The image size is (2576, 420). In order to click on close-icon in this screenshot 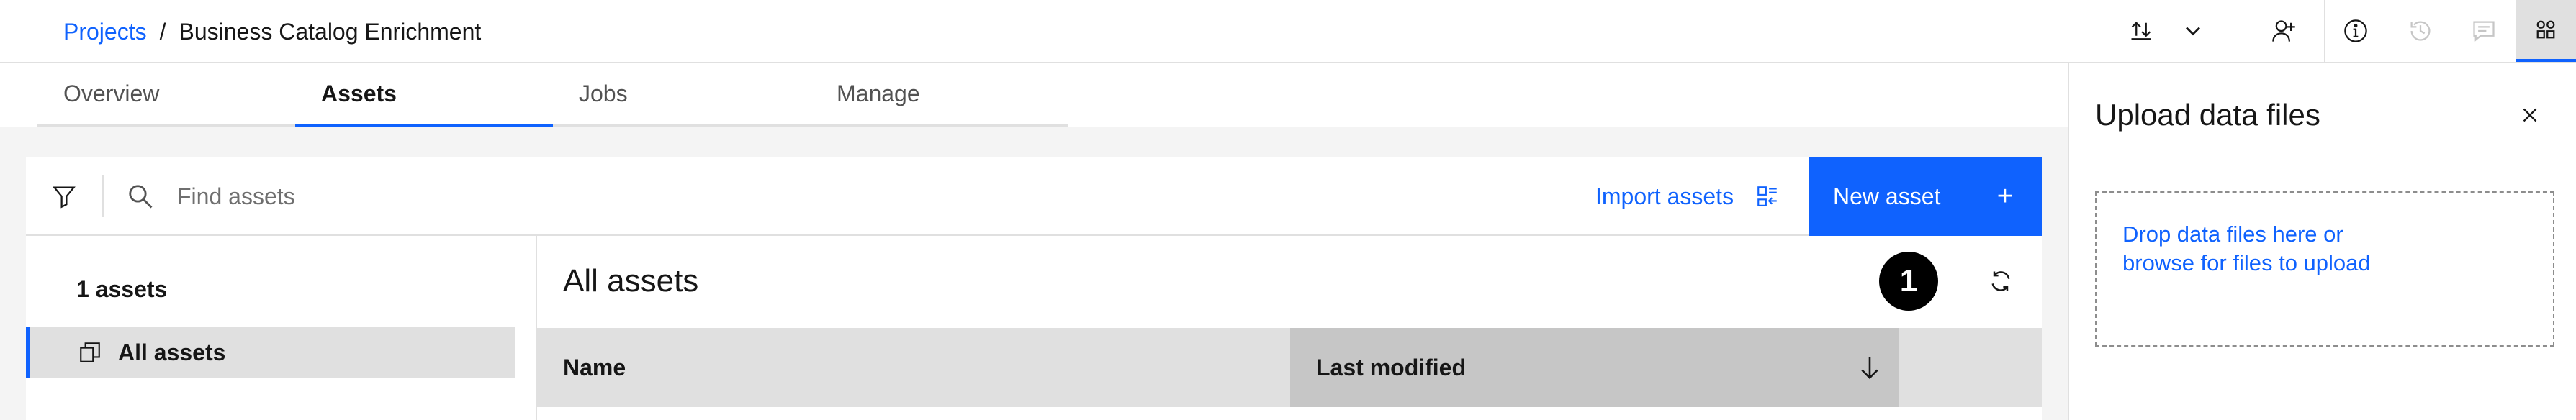, I will do `click(2530, 115)`.